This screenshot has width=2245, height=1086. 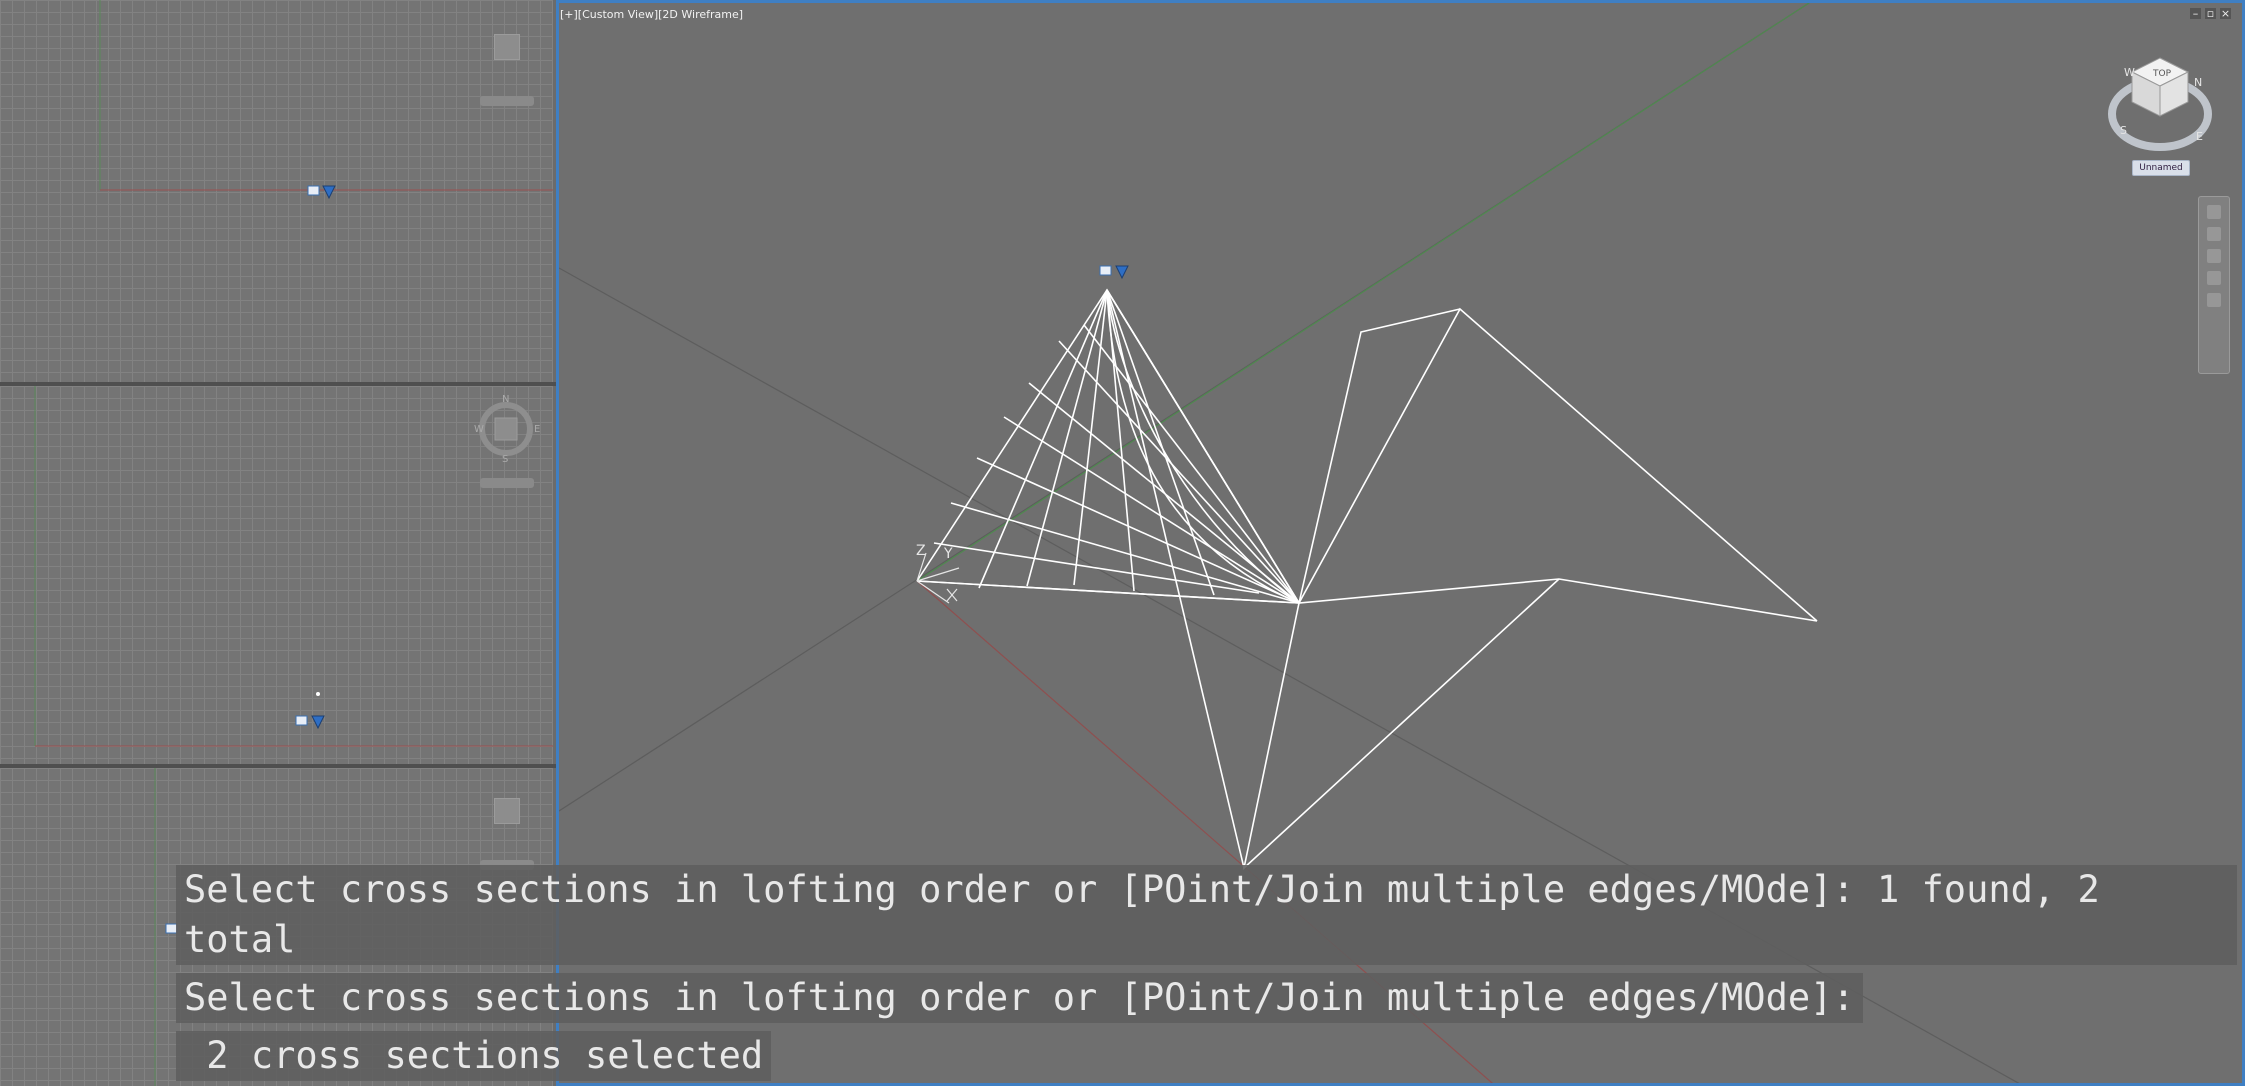 I want to click on ucs-menu: Unnamed, so click(x=2161, y=168).